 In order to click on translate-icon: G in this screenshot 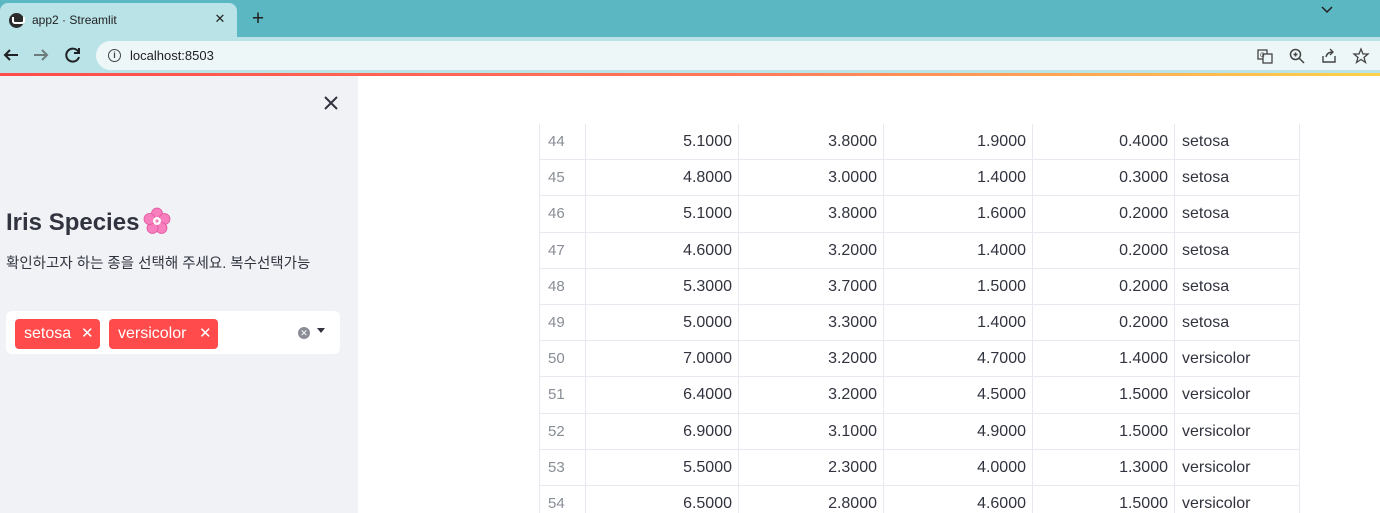, I will do `click(1265, 56)`.